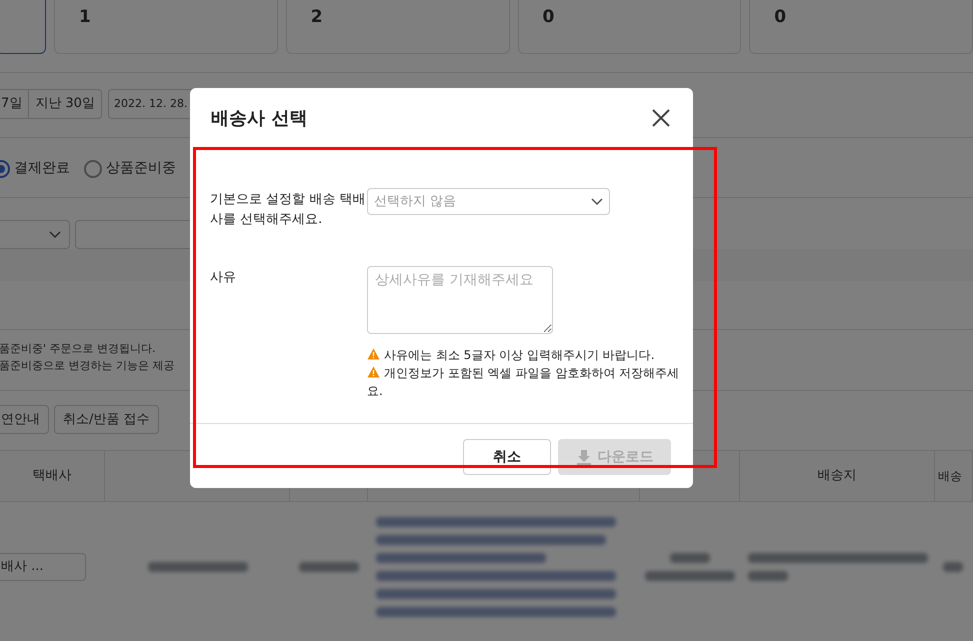 The height and width of the screenshot is (641, 973). What do you see at coordinates (141, 168) in the screenshot?
I see `radio-label: 상품준비중` at bounding box center [141, 168].